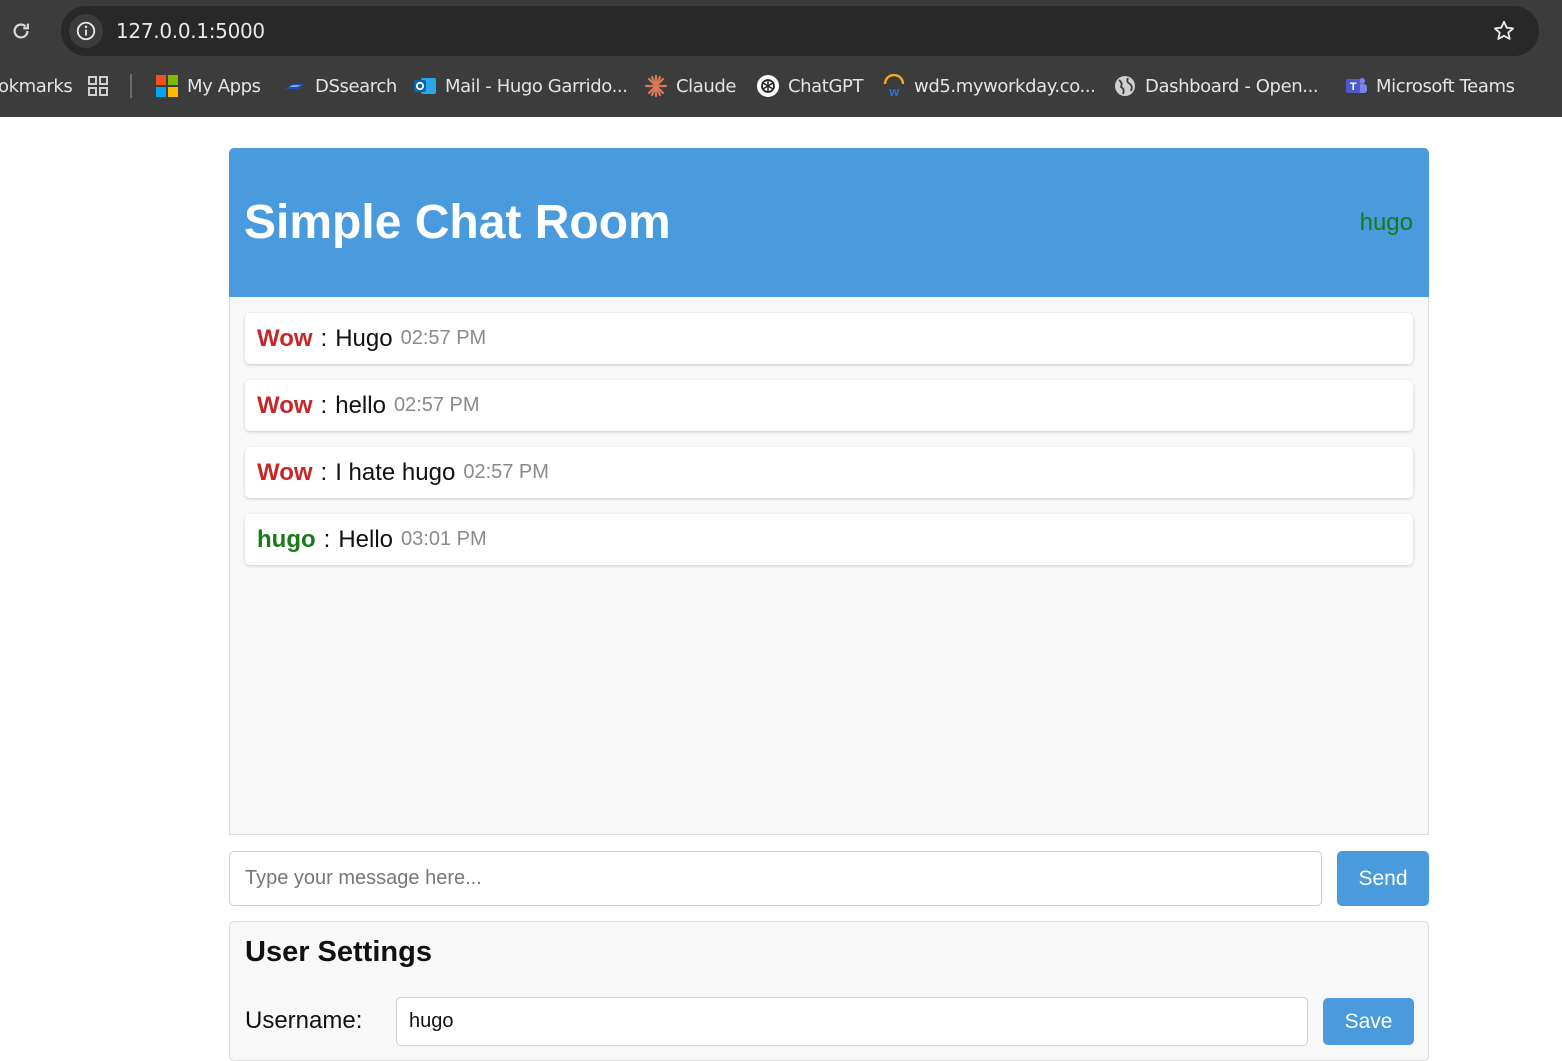  What do you see at coordinates (829, 222) in the screenshot?
I see `chat-header: Simple Chat Room hugo` at bounding box center [829, 222].